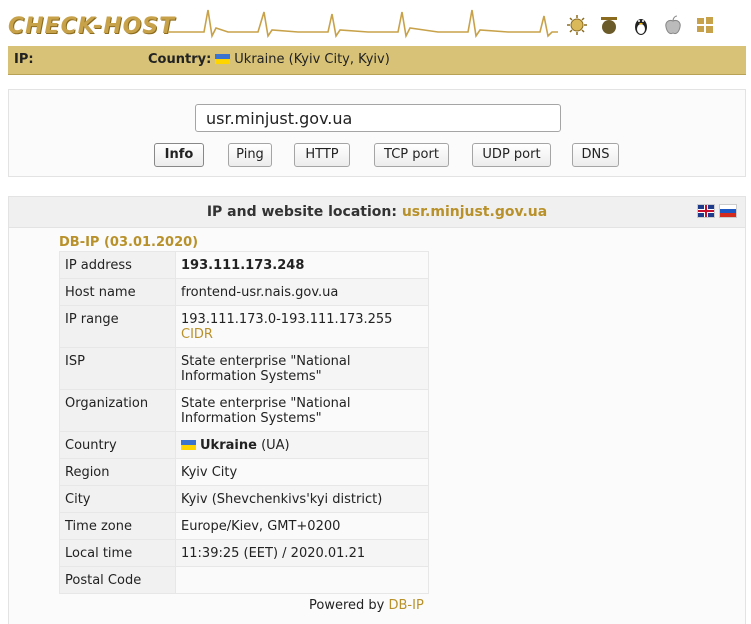 The height and width of the screenshot is (624, 751). I want to click on table-row: City Kyiv (Shevchenkivs'kyi district), so click(244, 499).